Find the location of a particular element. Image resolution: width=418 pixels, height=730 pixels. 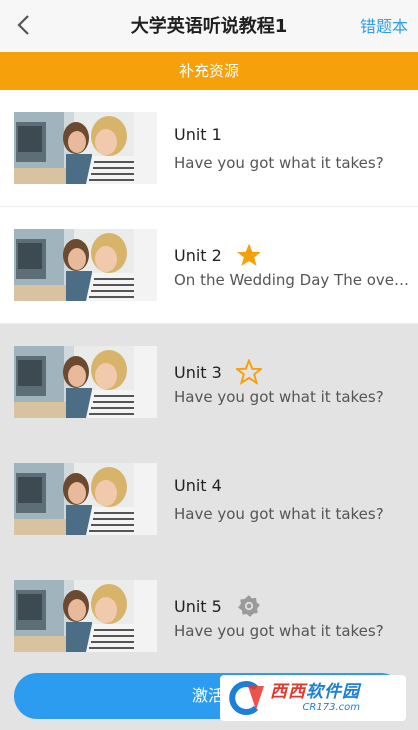

unit-name: Unit 1 is located at coordinates (198, 134).